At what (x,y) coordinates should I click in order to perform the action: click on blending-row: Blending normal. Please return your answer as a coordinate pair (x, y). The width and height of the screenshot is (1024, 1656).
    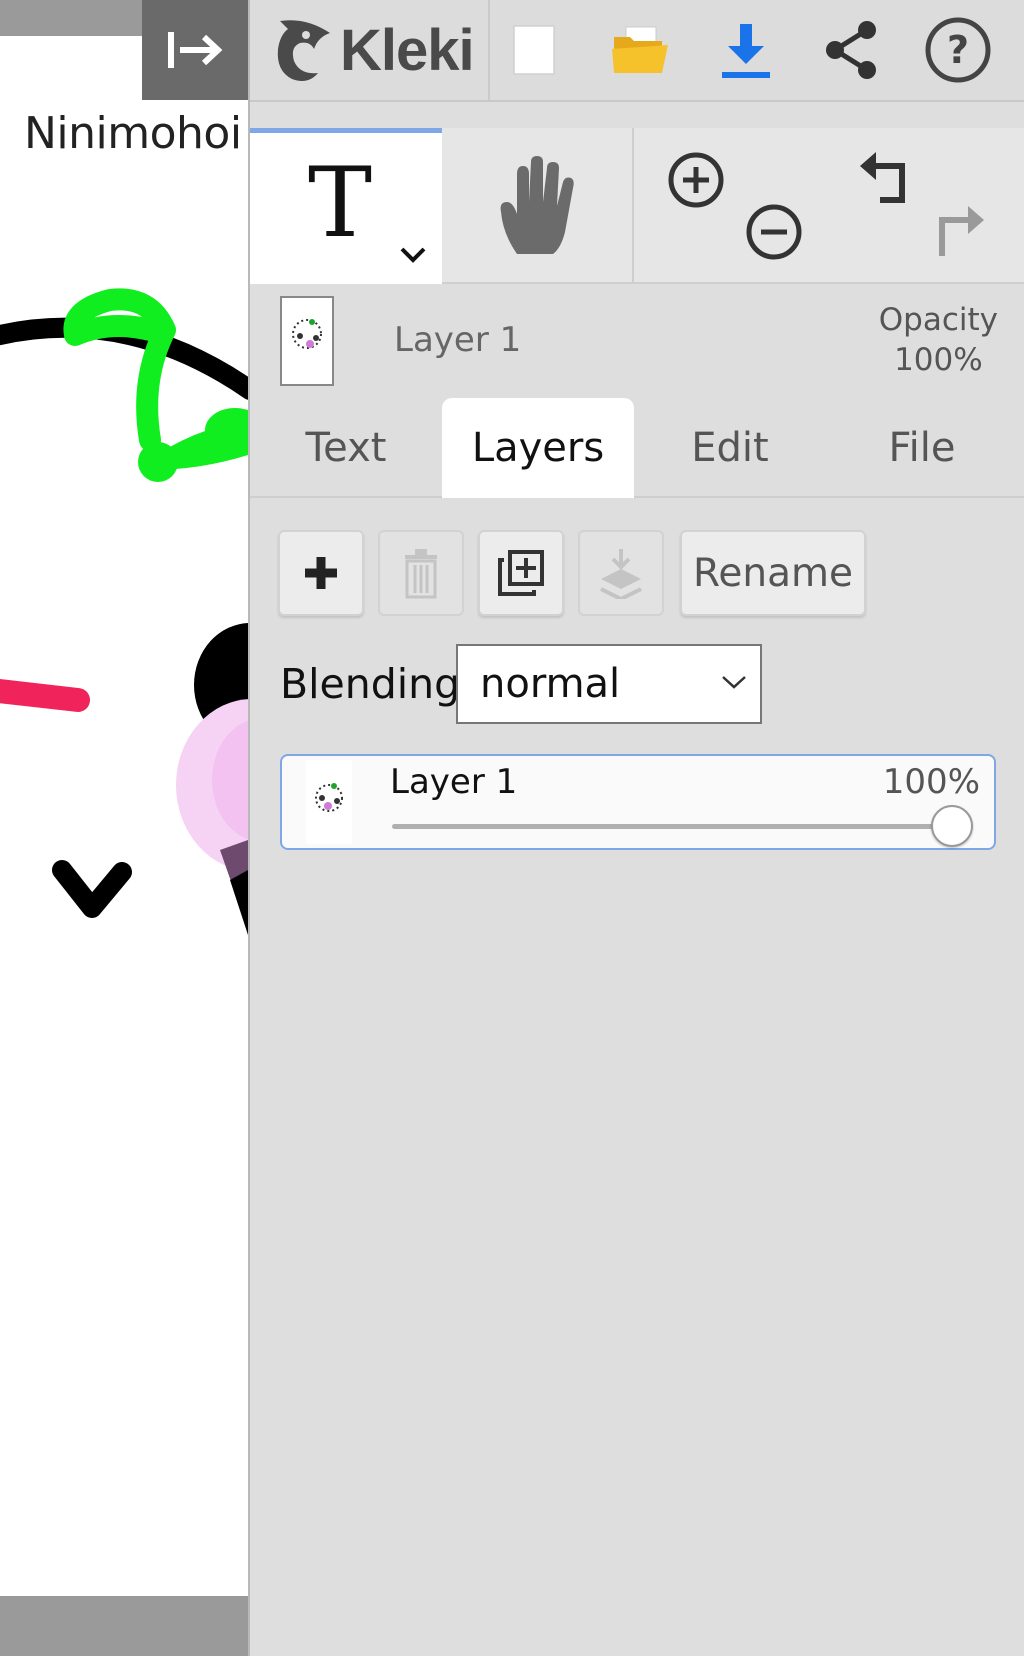
    Looking at the image, I should click on (637, 684).